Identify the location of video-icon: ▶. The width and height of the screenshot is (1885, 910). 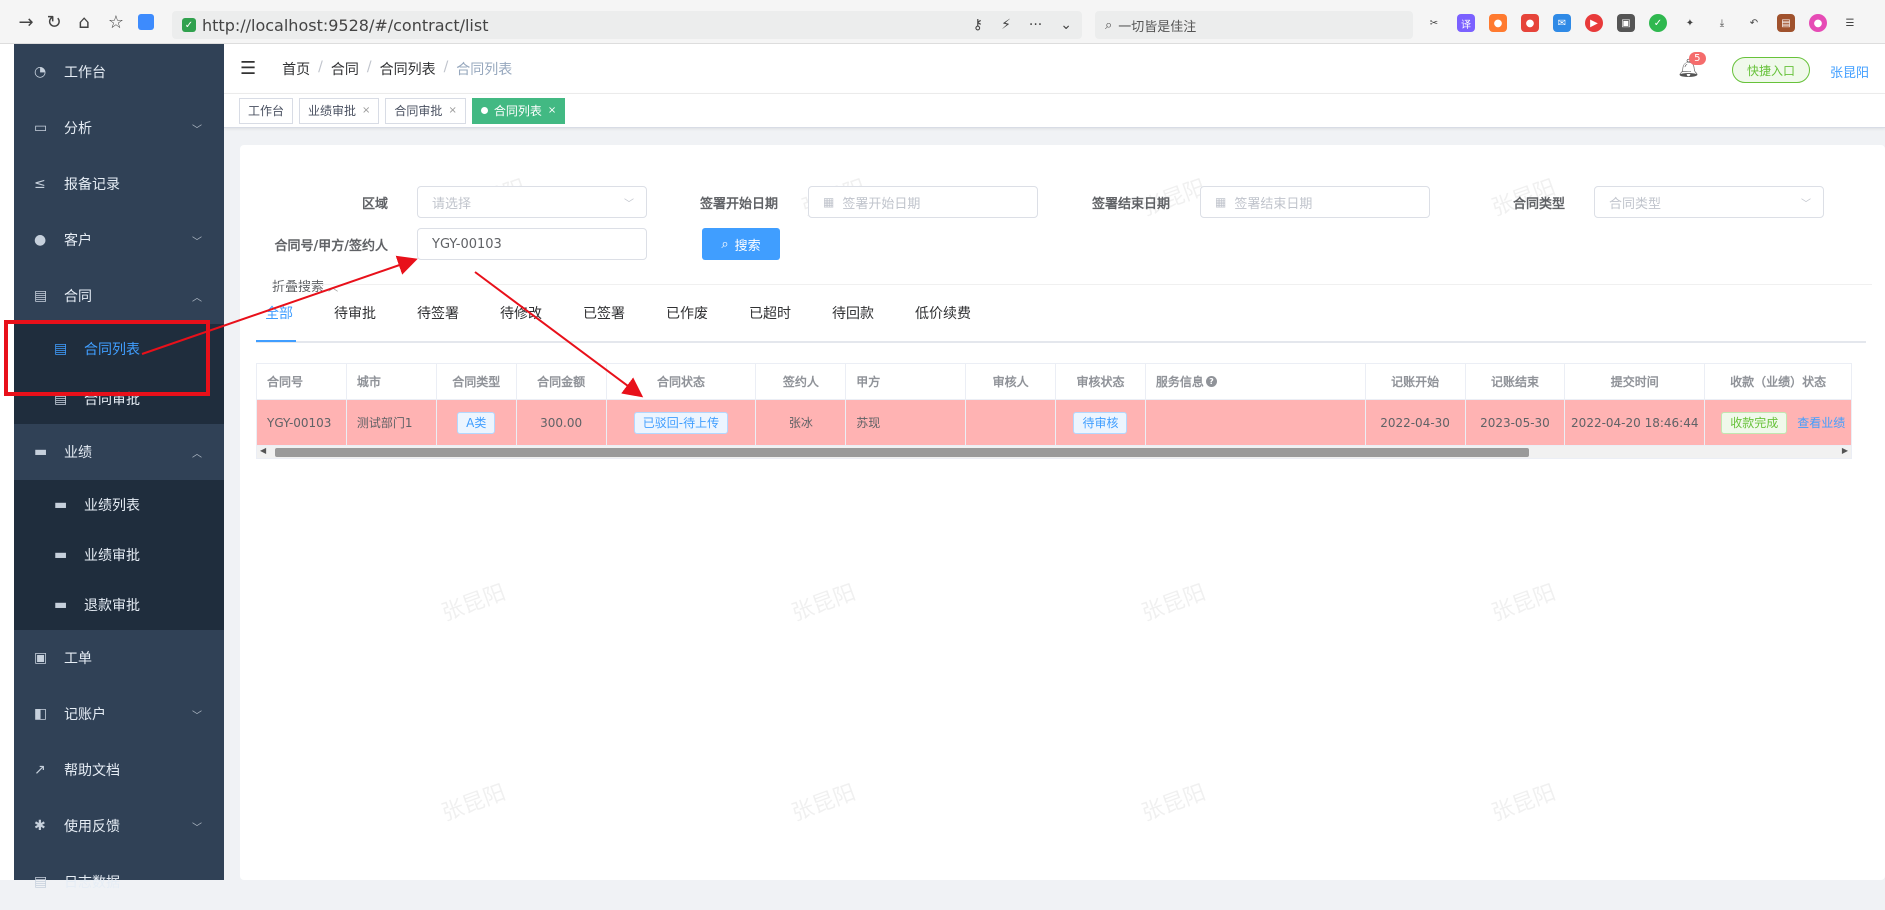
(1594, 23).